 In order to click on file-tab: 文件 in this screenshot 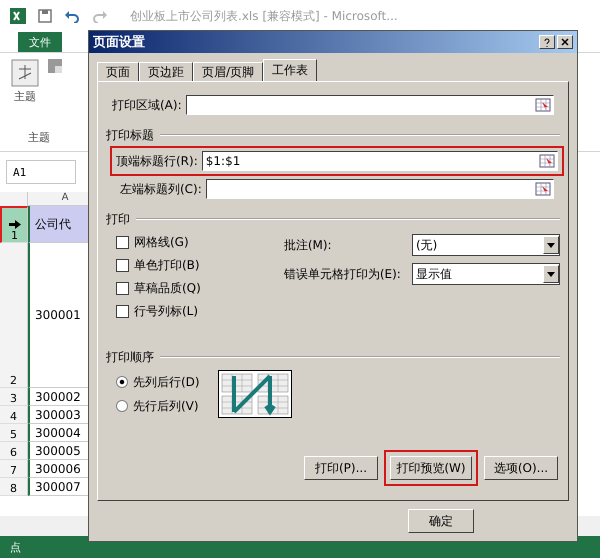, I will do `click(40, 42)`.